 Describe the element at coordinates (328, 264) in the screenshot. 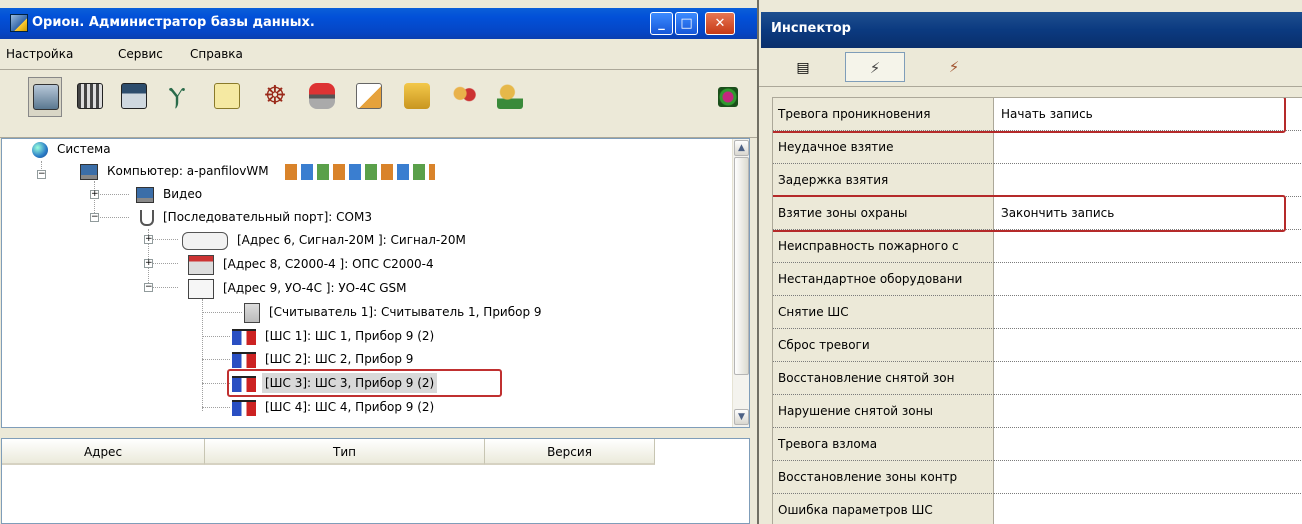

I see `tree-label: [Адрес 8, С2000-4 ]: ОПС С2000-4` at that location.